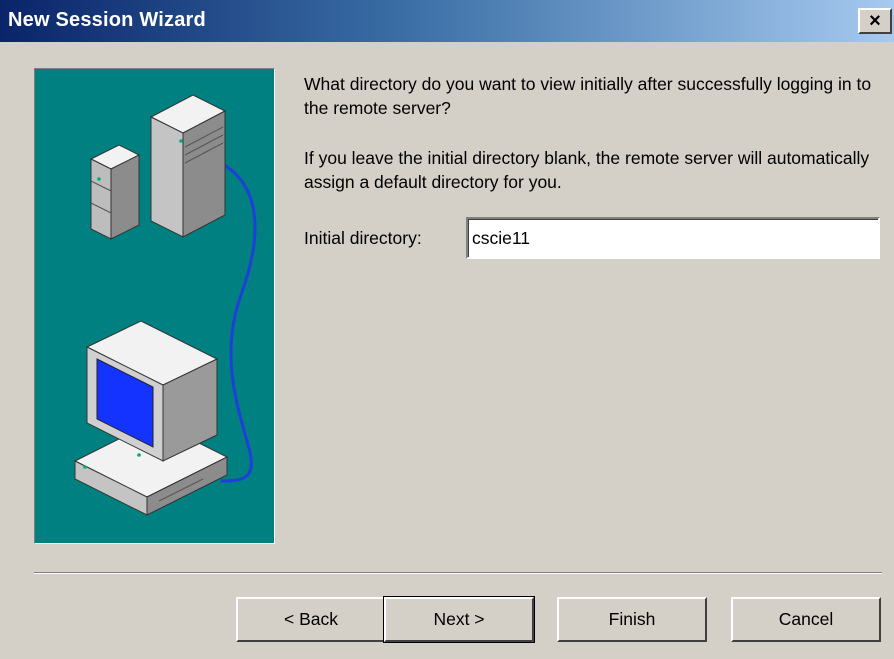  What do you see at coordinates (458, 573) in the screenshot?
I see `button-separator` at bounding box center [458, 573].